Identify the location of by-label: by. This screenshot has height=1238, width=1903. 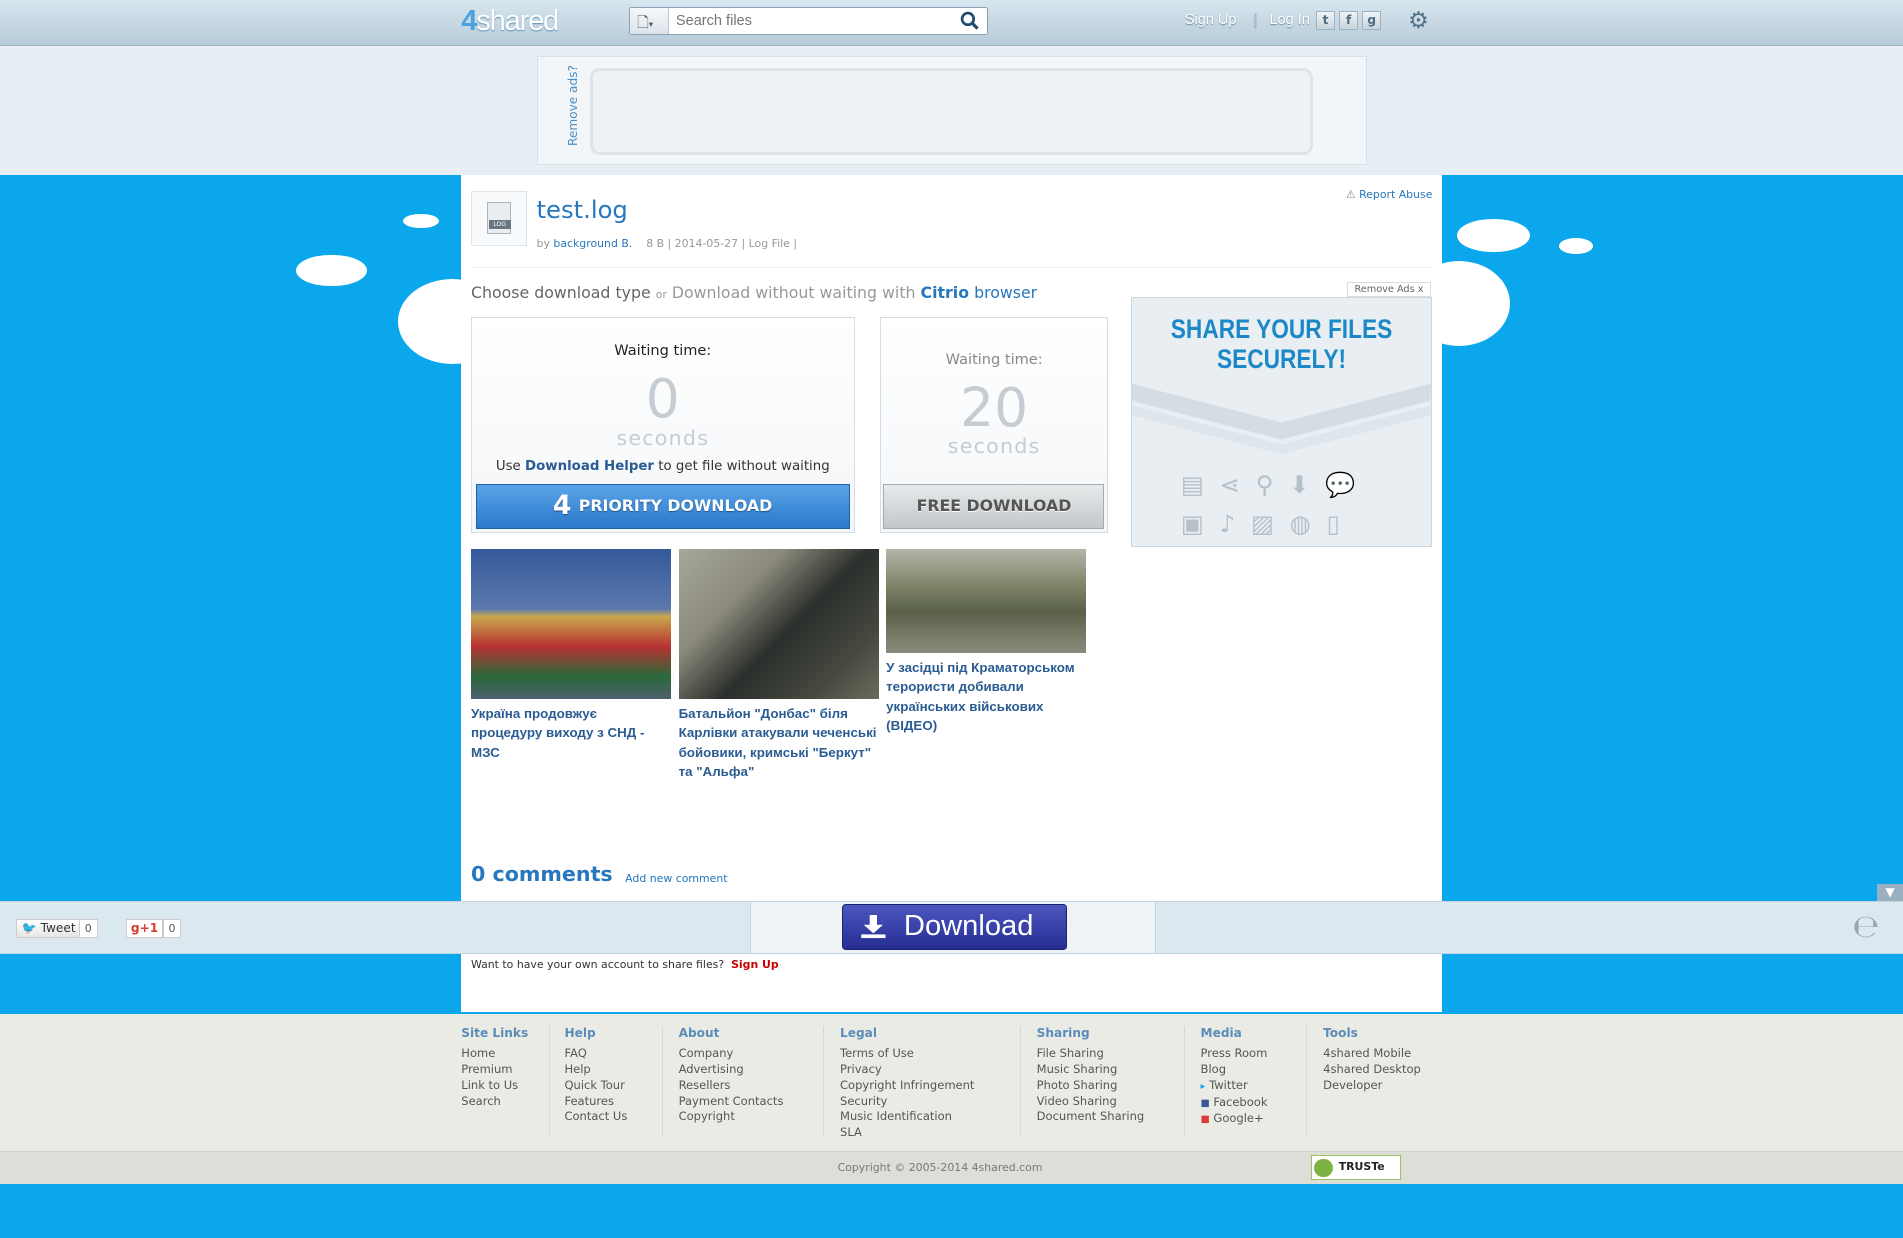
(543, 243).